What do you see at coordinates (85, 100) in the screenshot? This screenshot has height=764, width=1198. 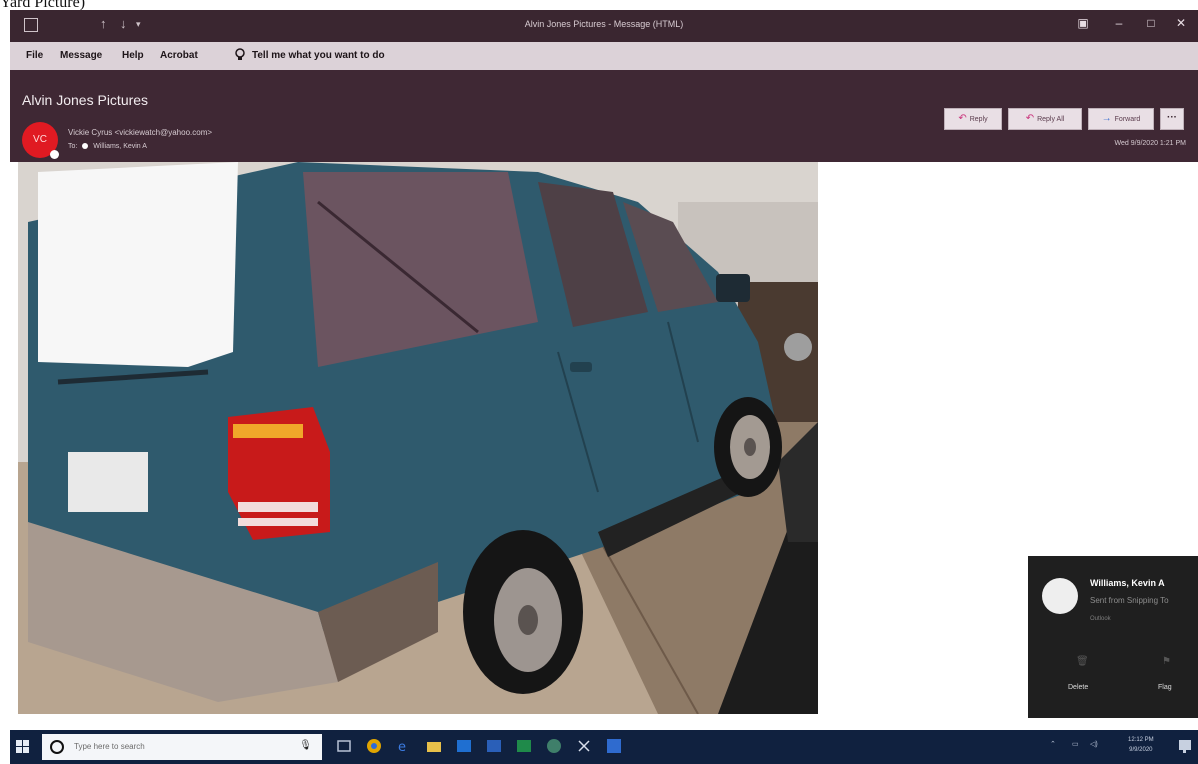 I see `message-subject: Alvin Jones Pictures` at bounding box center [85, 100].